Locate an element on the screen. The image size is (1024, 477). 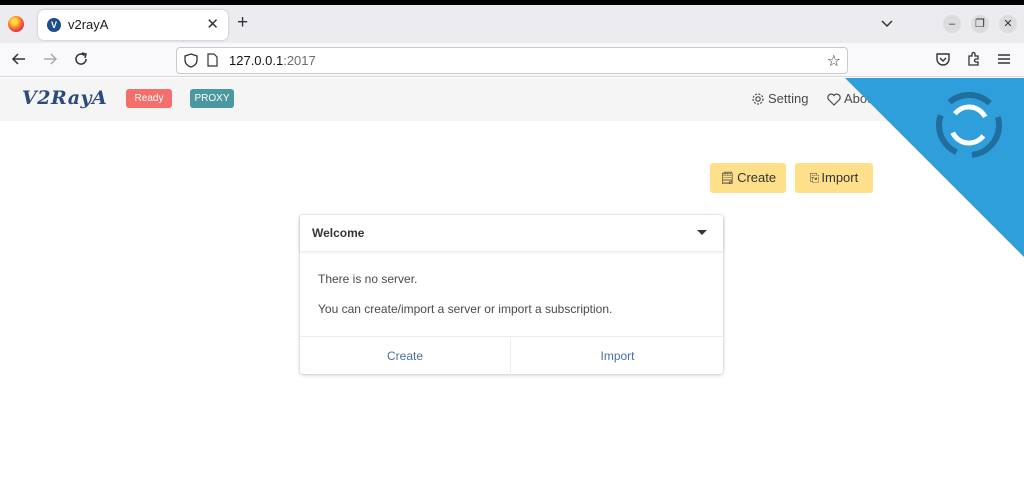
forward-arrow-icon is located at coordinates (50, 59).